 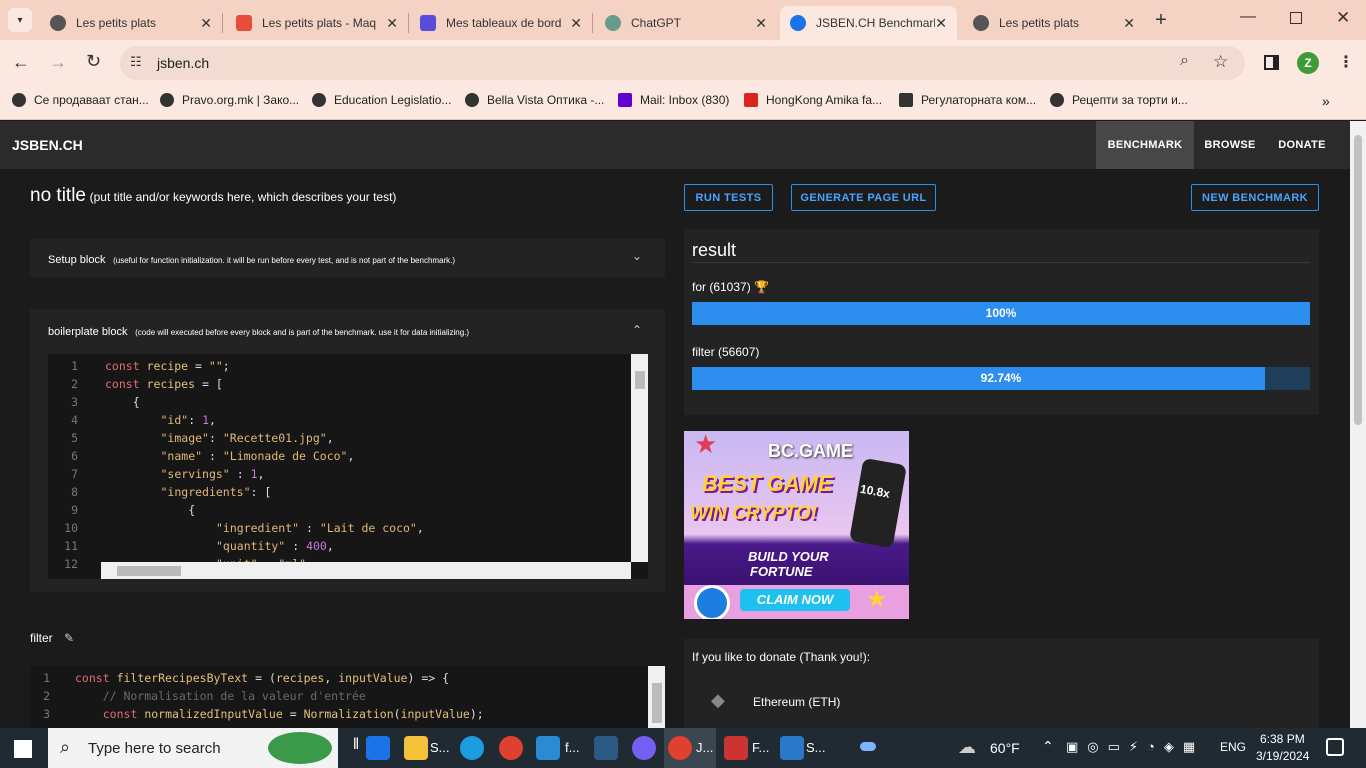 What do you see at coordinates (792, 748) in the screenshot?
I see `photos-icon` at bounding box center [792, 748].